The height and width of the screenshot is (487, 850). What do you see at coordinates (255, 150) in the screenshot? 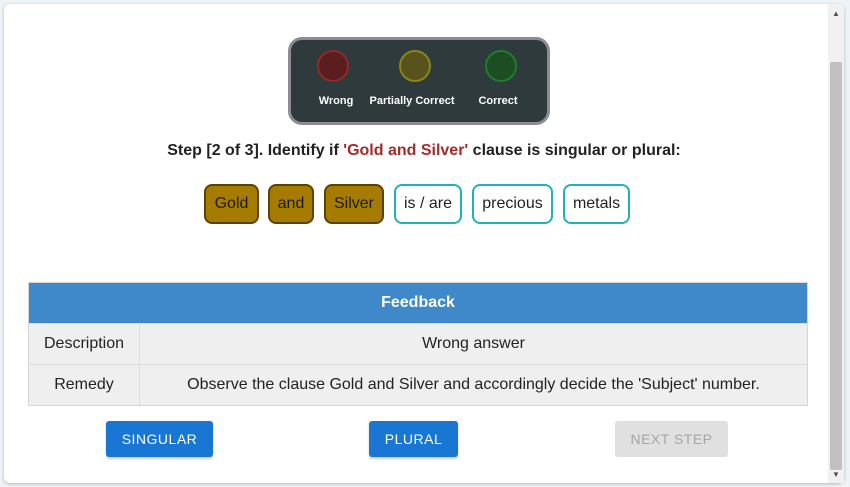
I see `question-prefix: Step [2 of 3]. Identify if` at bounding box center [255, 150].